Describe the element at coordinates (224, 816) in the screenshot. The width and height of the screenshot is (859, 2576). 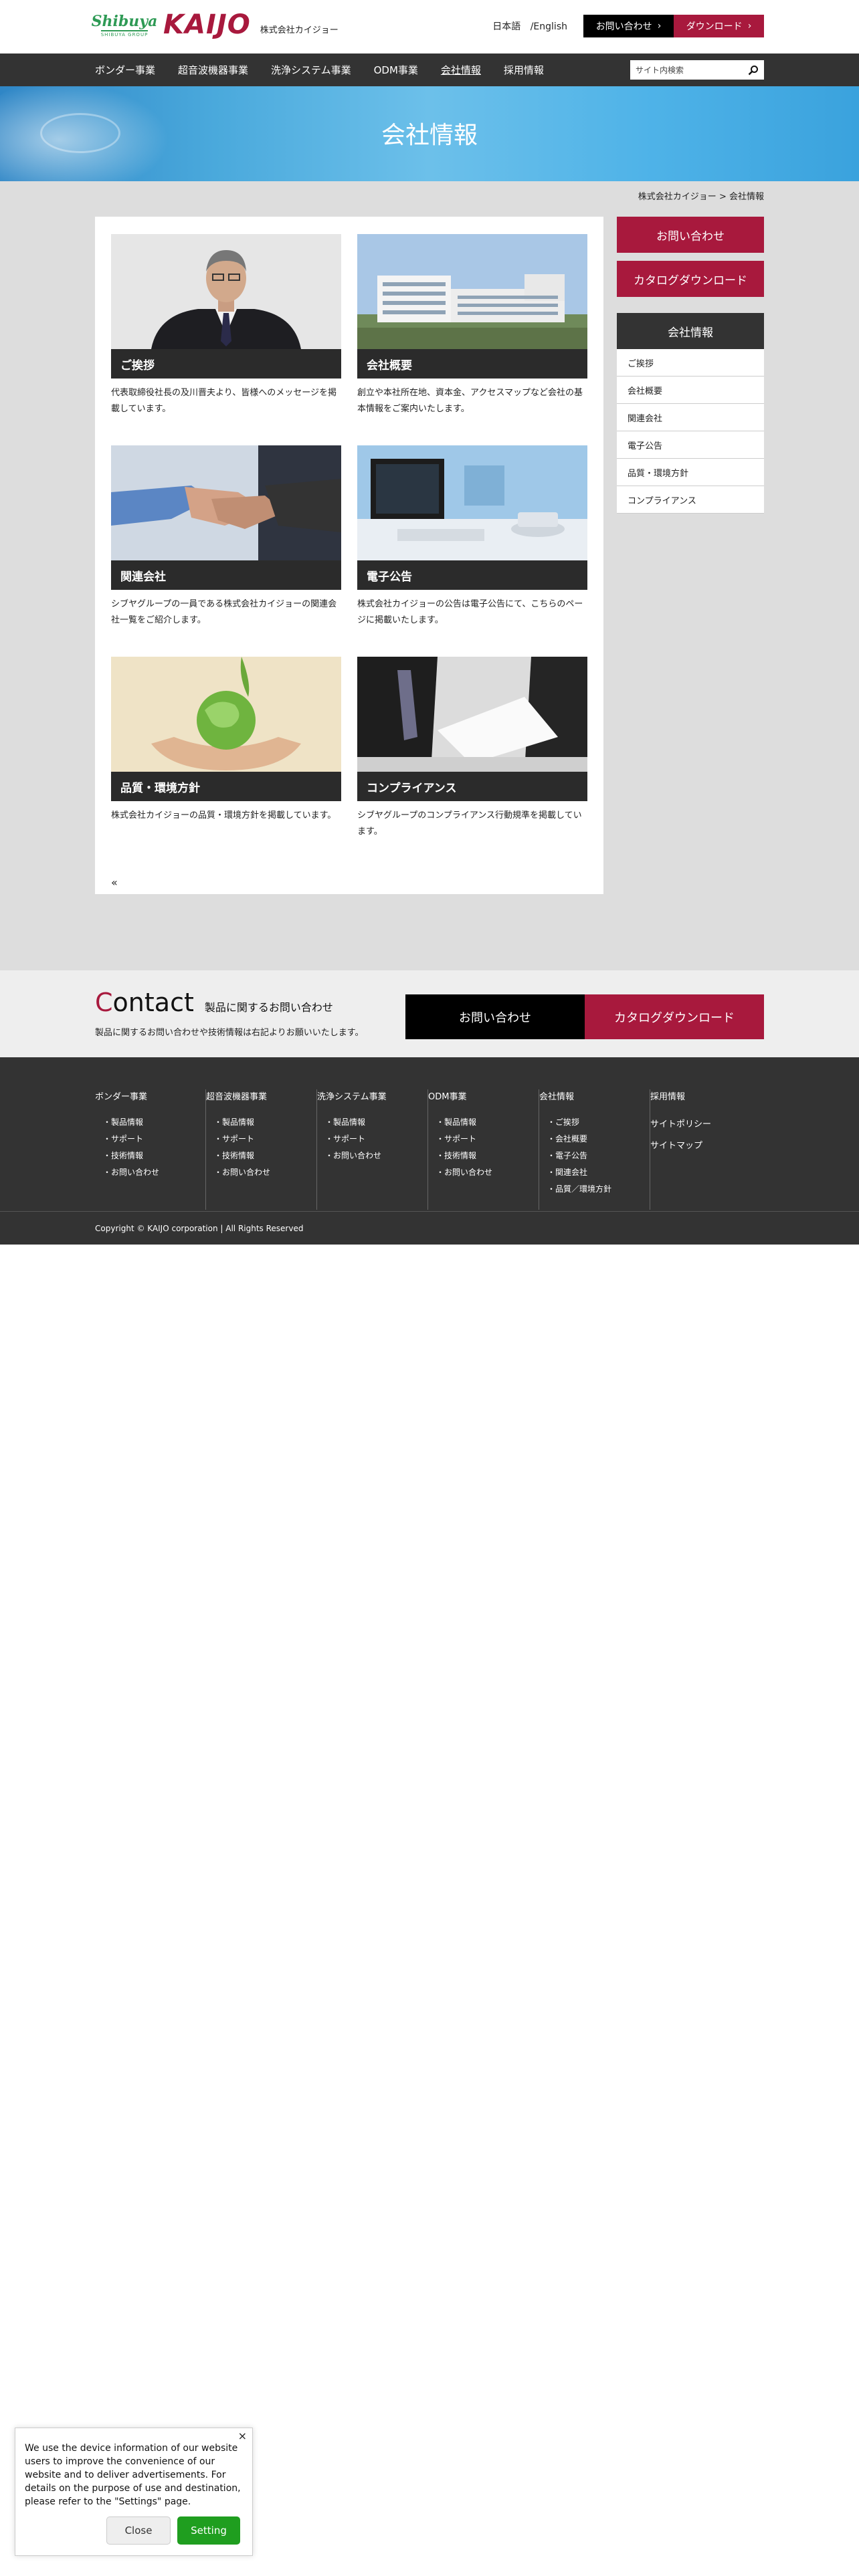
I see `card-description: 株式会社カイジョーの品質・環境方針を掲載しています。` at that location.